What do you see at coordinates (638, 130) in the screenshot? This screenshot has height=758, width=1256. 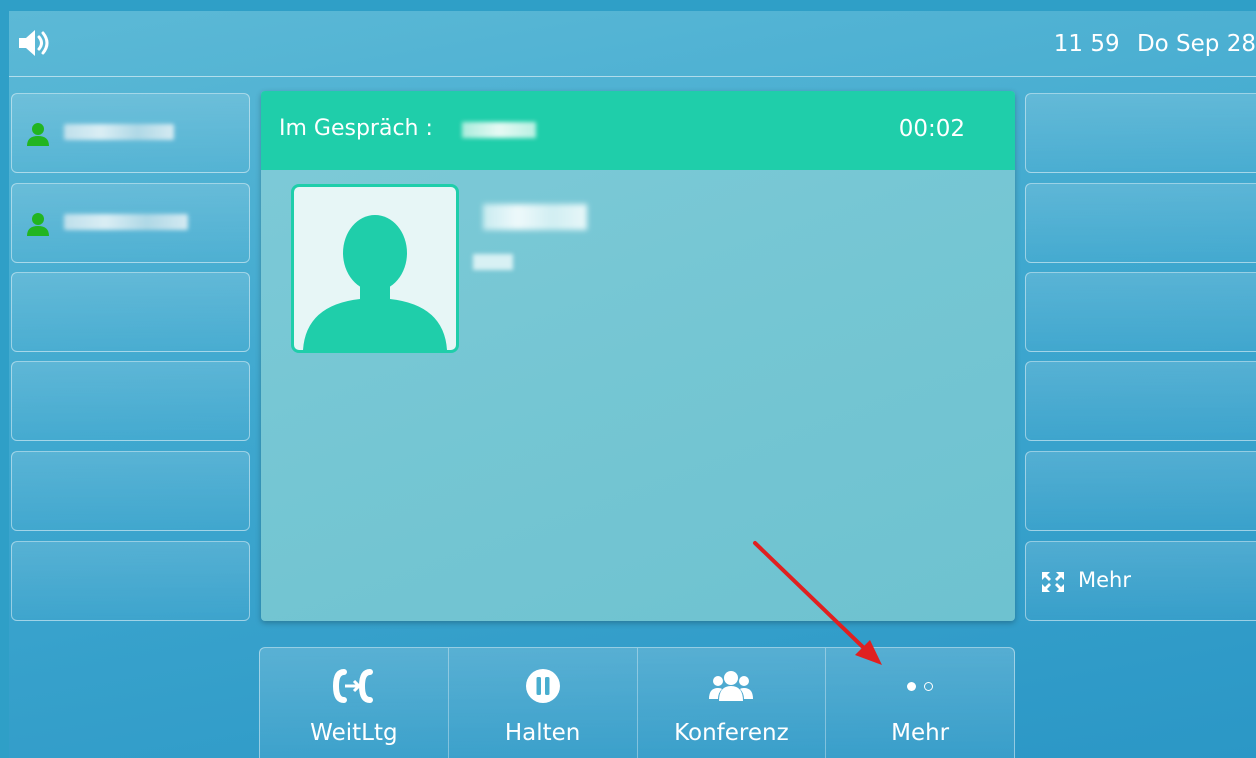 I see `call-header: Im Gespräch : 00:02` at bounding box center [638, 130].